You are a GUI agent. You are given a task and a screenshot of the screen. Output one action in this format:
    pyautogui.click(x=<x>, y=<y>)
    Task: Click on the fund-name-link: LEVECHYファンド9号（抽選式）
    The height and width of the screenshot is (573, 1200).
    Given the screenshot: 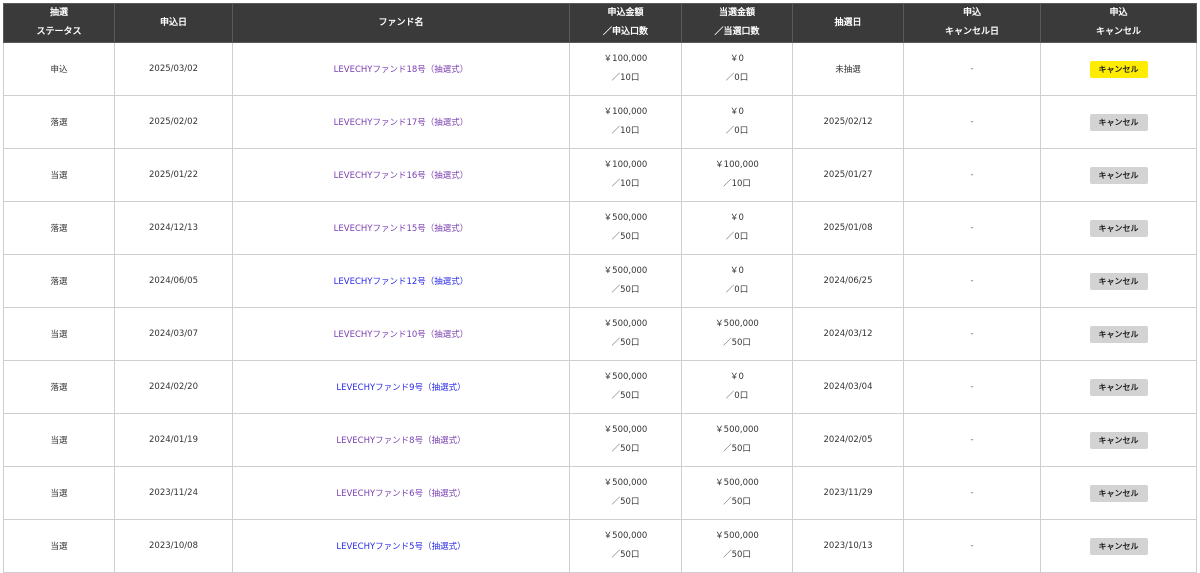 What is the action you would take?
    pyautogui.click(x=400, y=388)
    